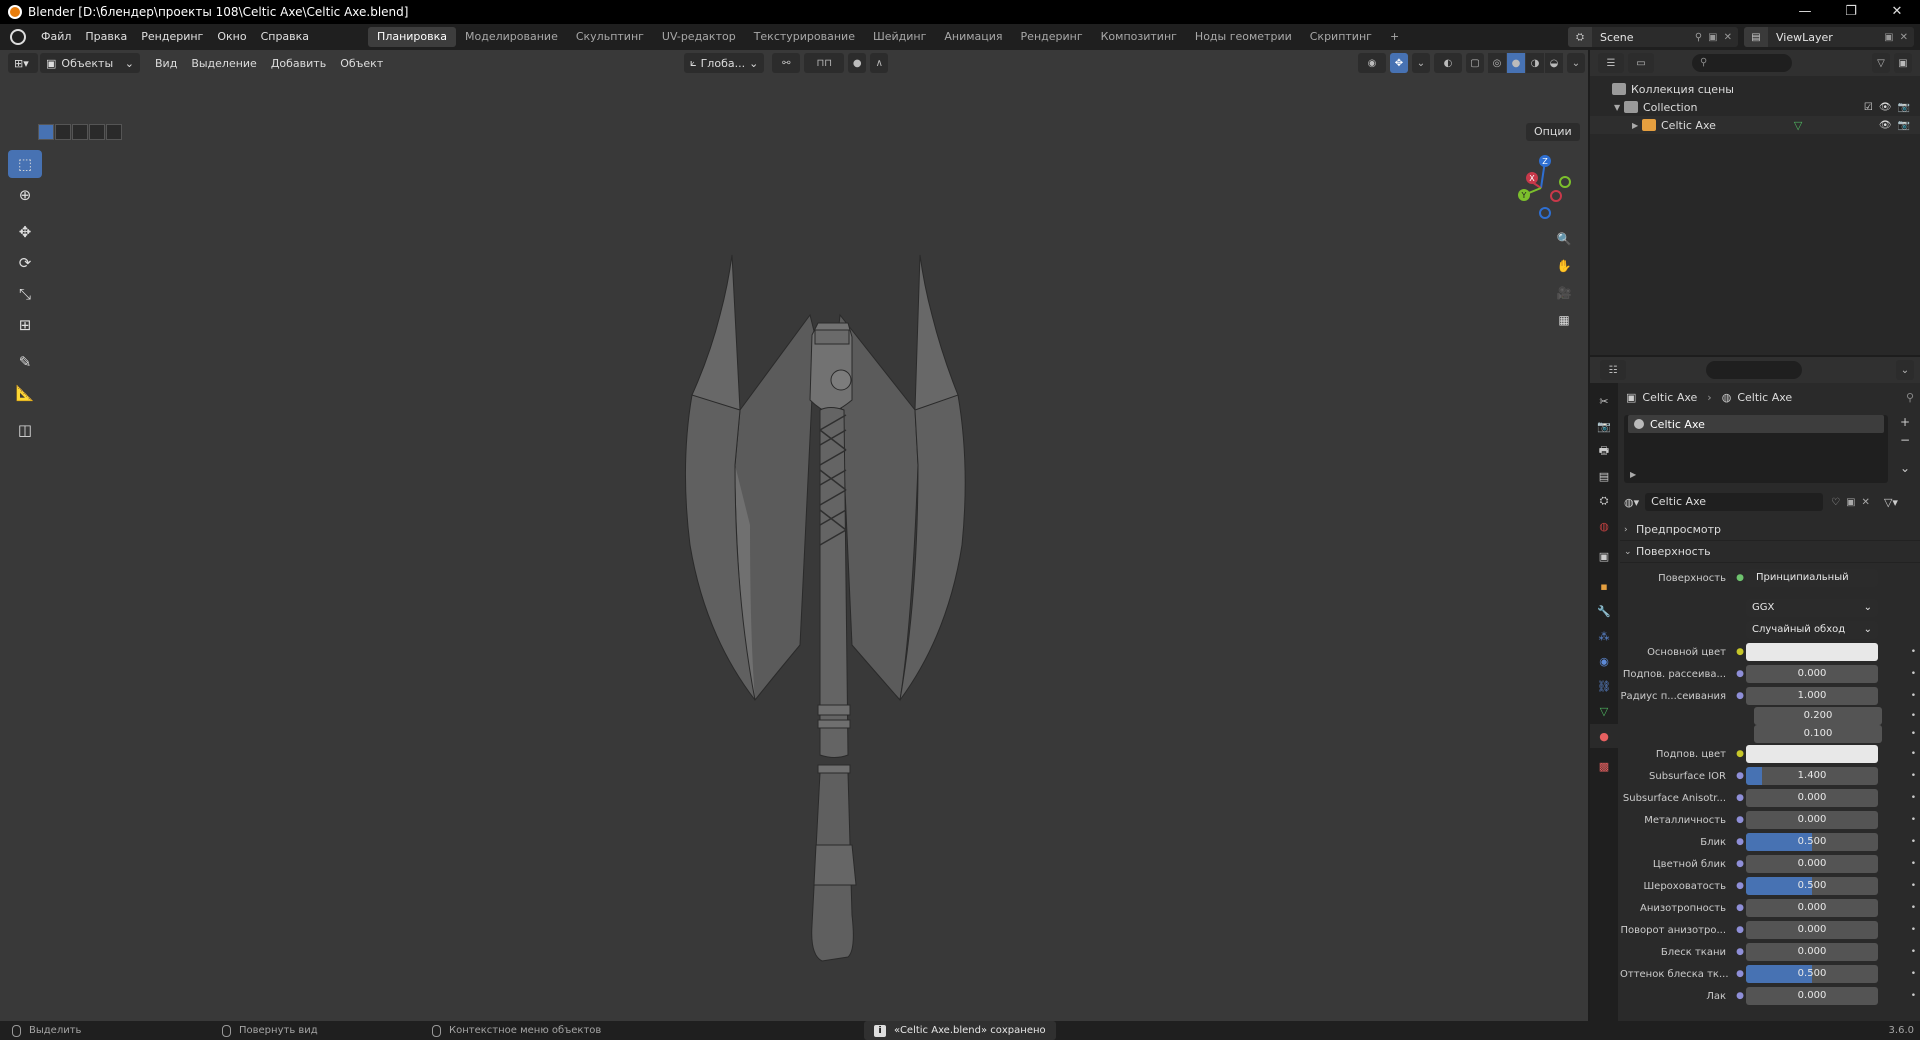 This screenshot has width=1920, height=1040. I want to click on tab-compositing: Композитинг, so click(1139, 37).